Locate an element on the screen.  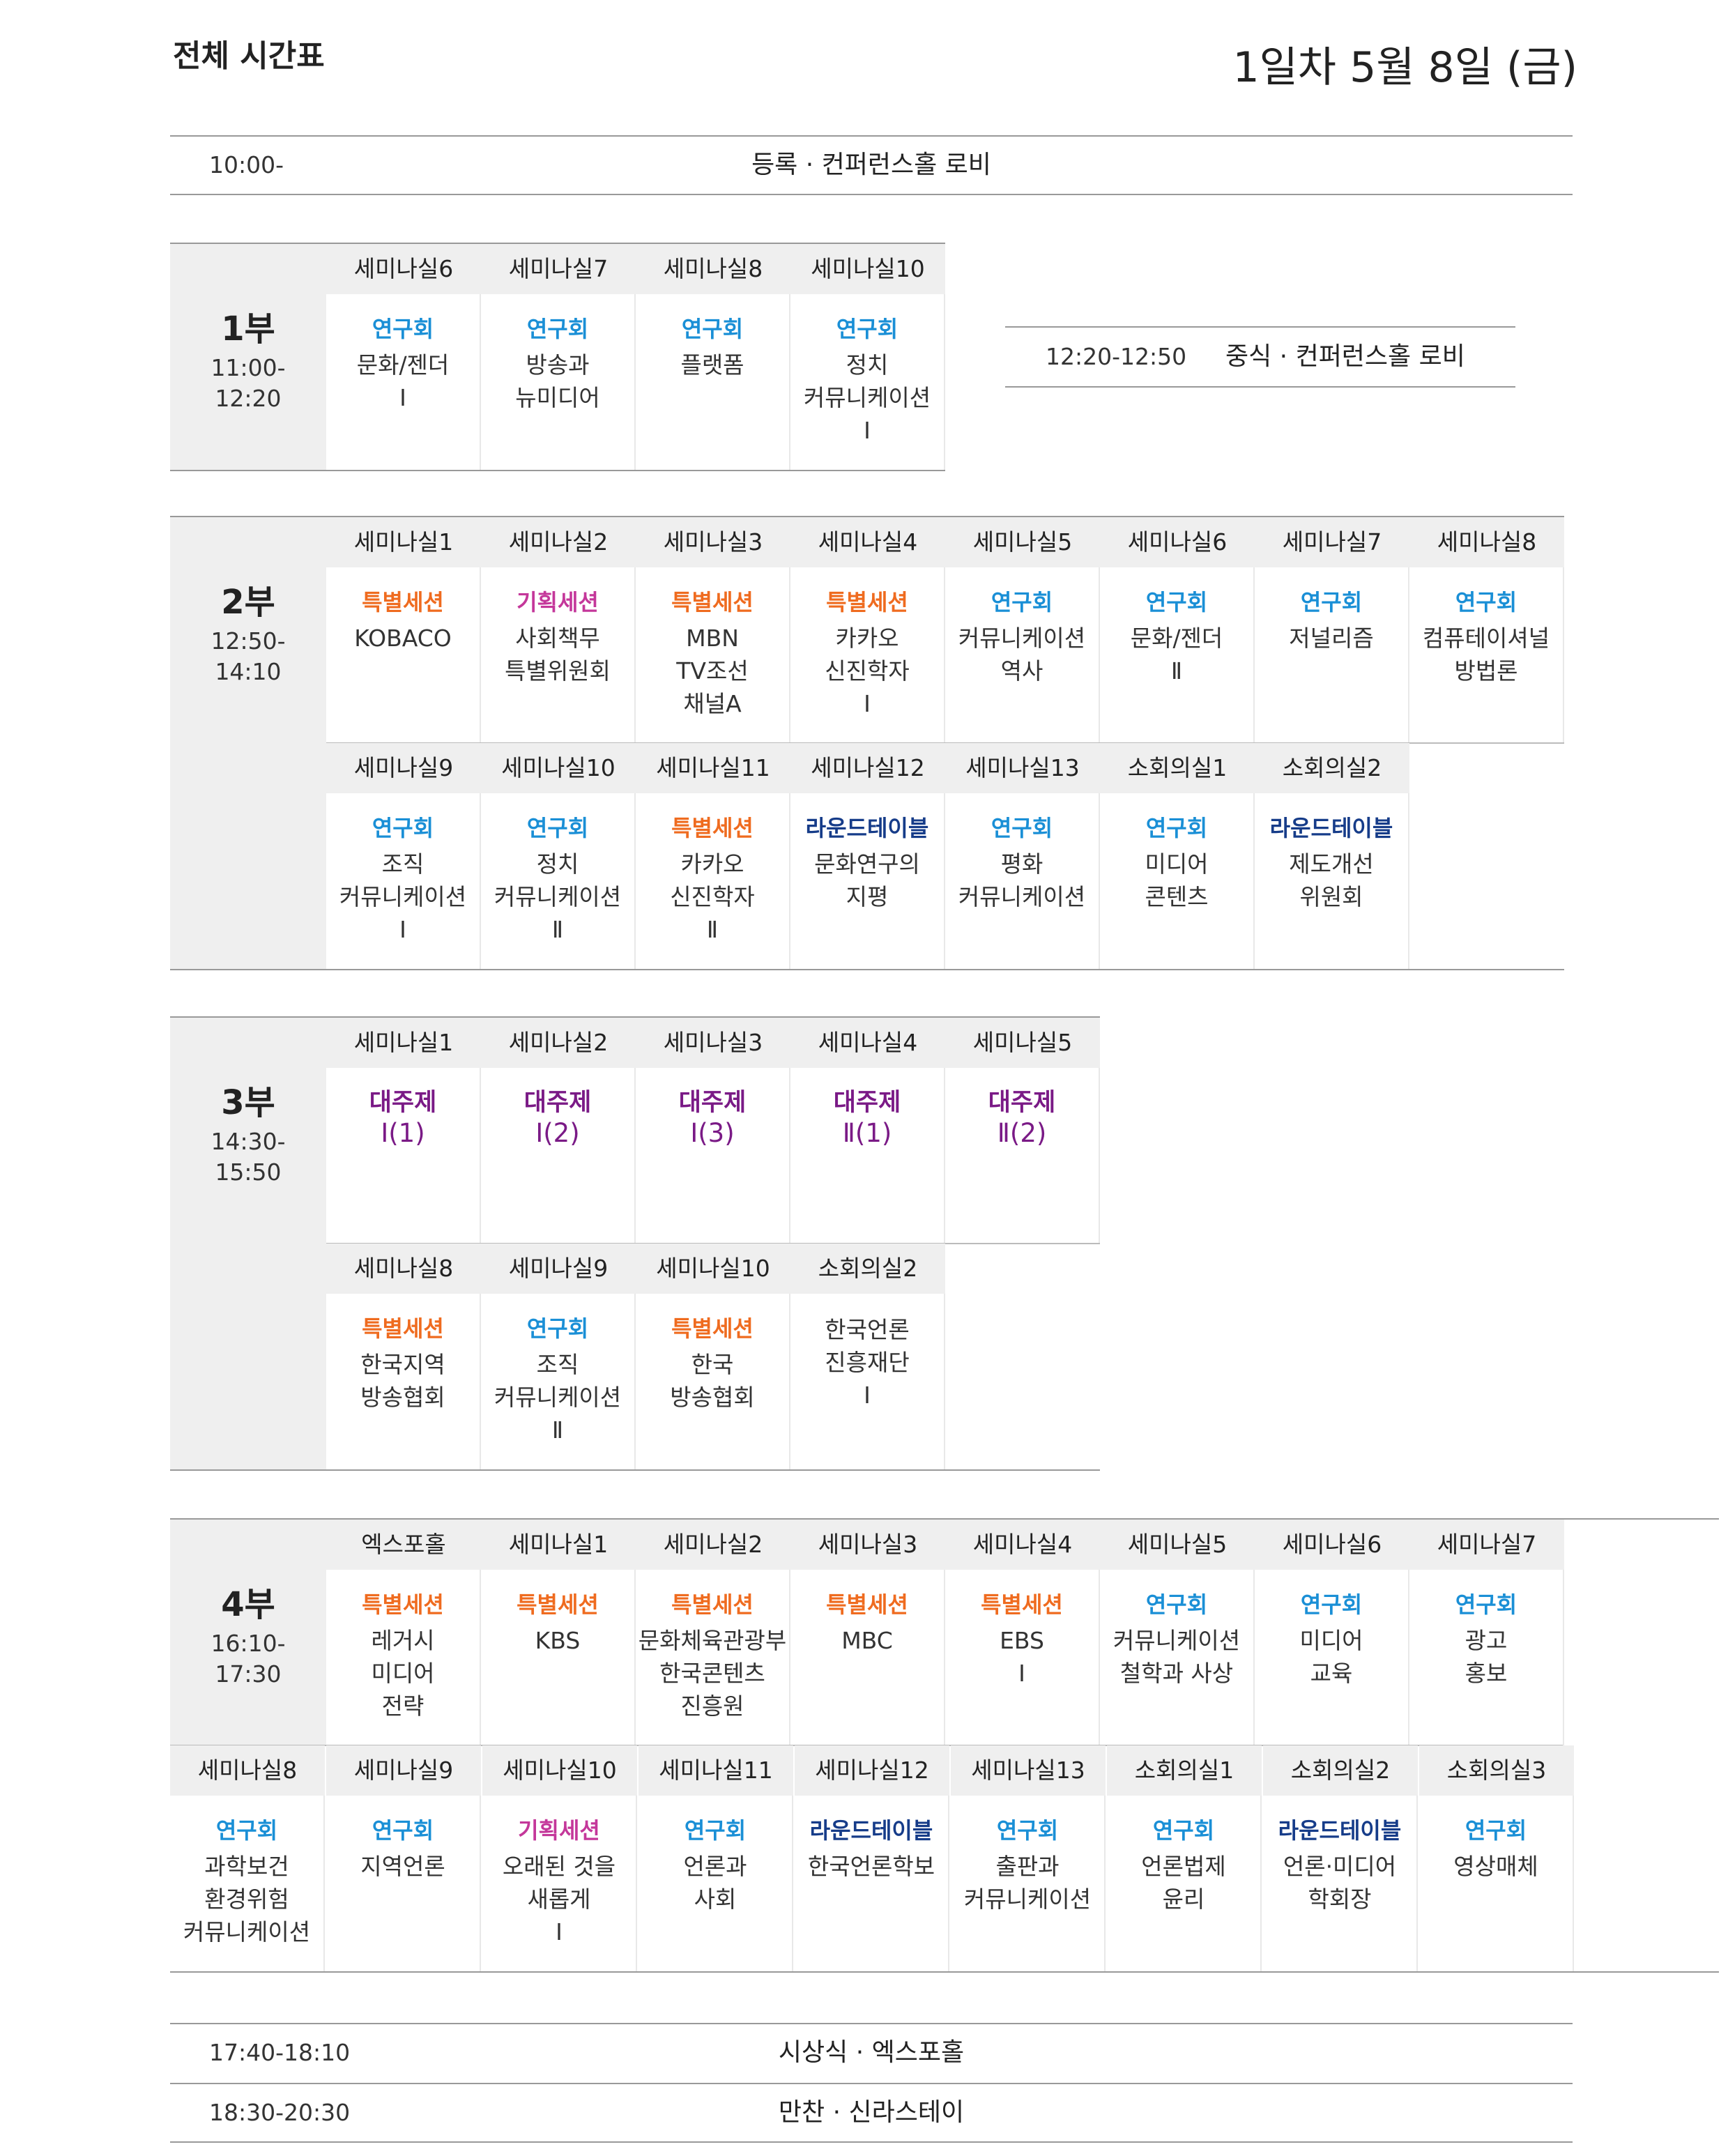
session-cell: 세미나실2 특별세션 문화체육관광부 한국콘텐츠 진흥원 is located at coordinates (713, 1633).